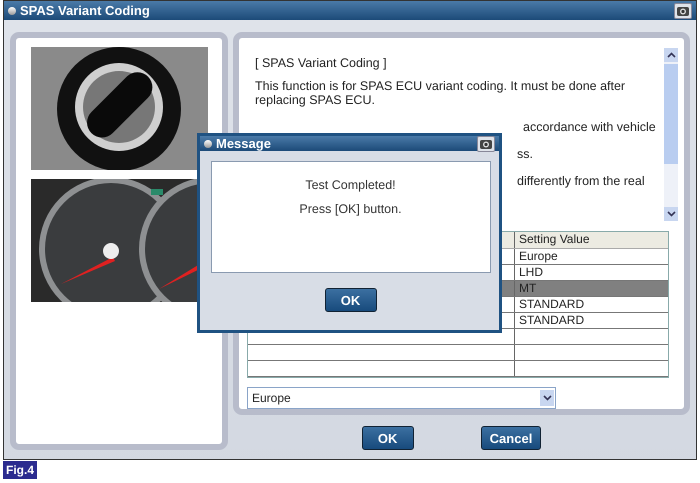  Describe the element at coordinates (589, 127) in the screenshot. I see `help-text-fragment: accordance with vehicle` at that location.